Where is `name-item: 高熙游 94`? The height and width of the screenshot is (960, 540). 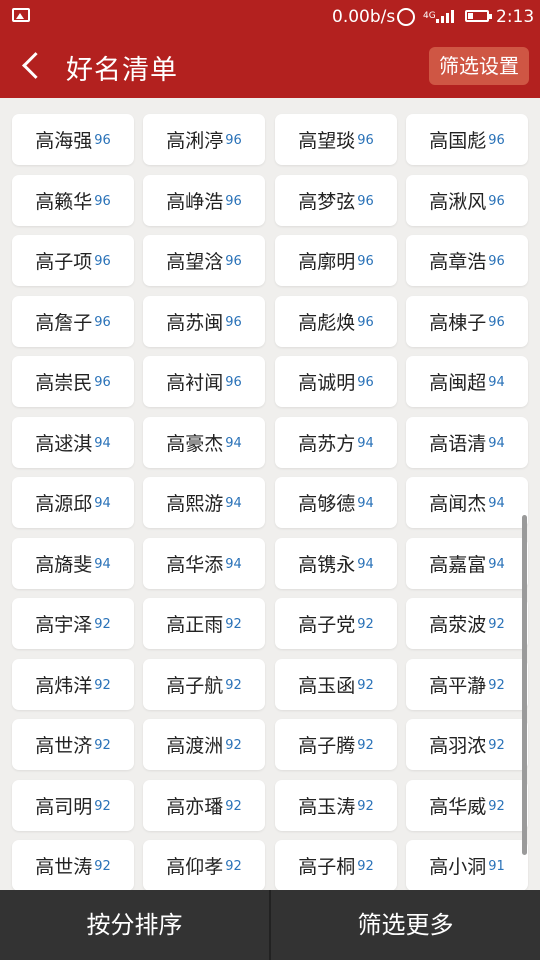
name-item: 高熙游 94 is located at coordinates (204, 502).